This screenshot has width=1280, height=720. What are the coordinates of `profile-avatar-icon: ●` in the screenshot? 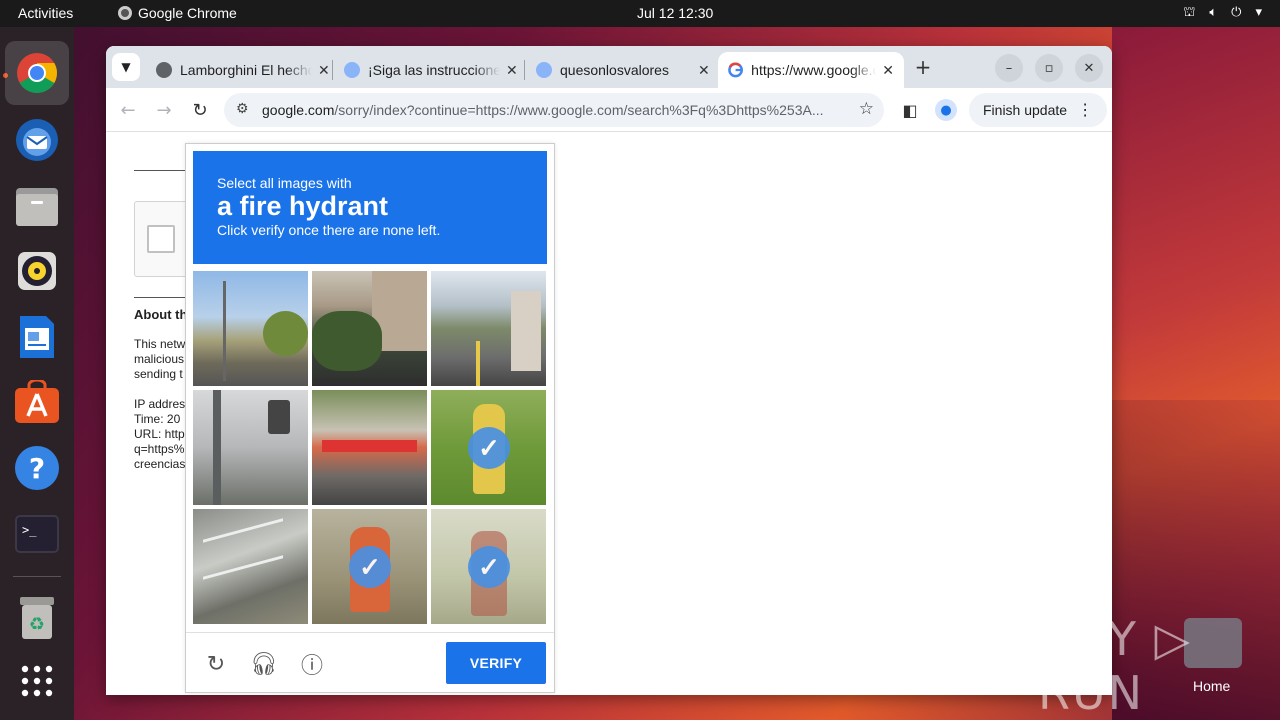 It's located at (946, 110).